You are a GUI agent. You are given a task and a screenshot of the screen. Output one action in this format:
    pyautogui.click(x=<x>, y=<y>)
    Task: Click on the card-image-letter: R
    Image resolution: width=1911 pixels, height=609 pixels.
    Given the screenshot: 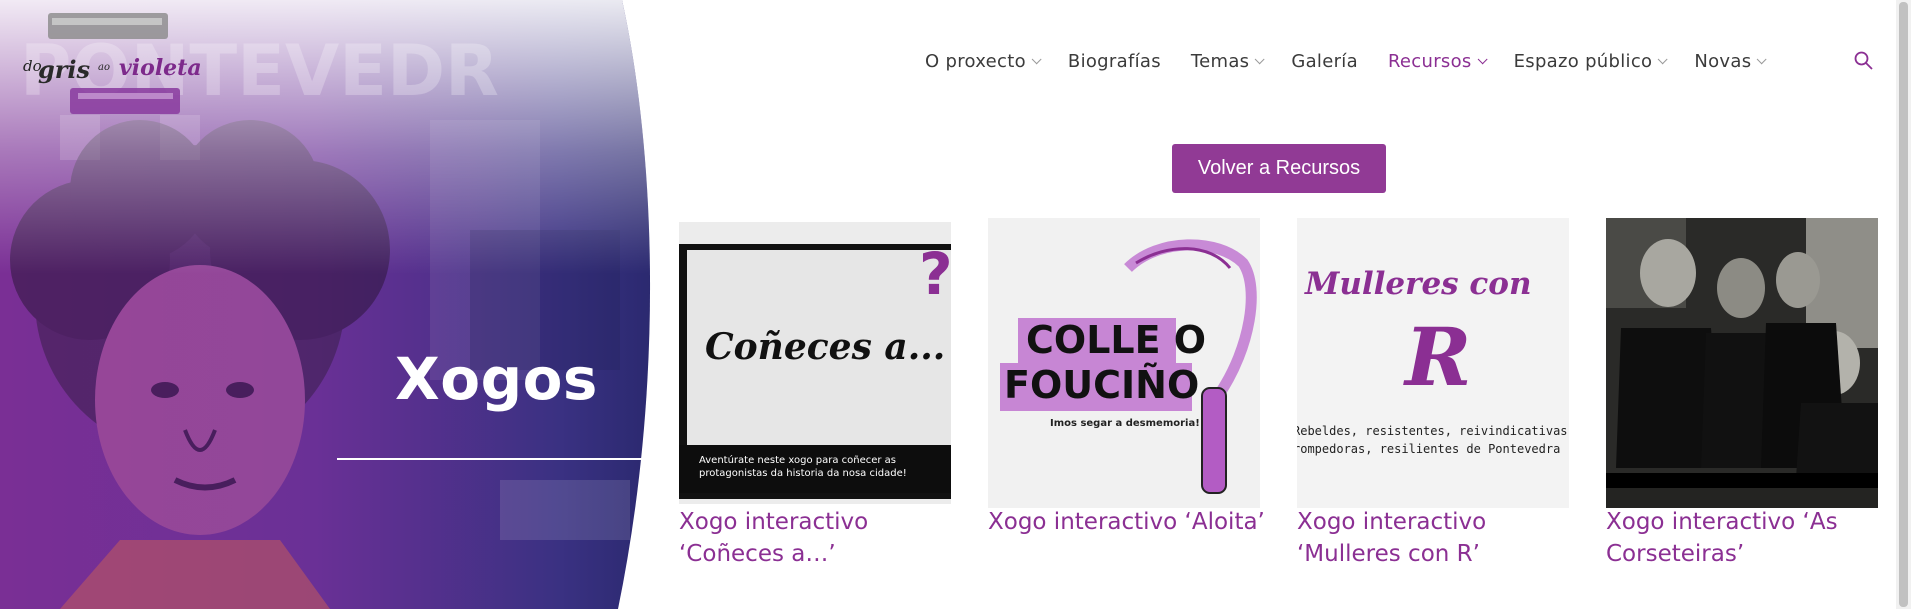 What is the action you would take?
    pyautogui.click(x=1438, y=357)
    